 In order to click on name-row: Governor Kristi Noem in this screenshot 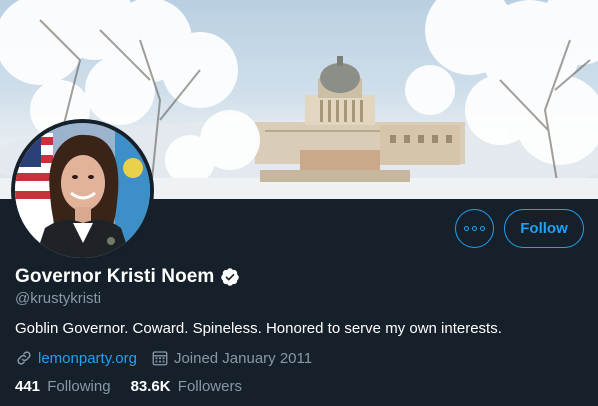, I will do `click(127, 277)`.